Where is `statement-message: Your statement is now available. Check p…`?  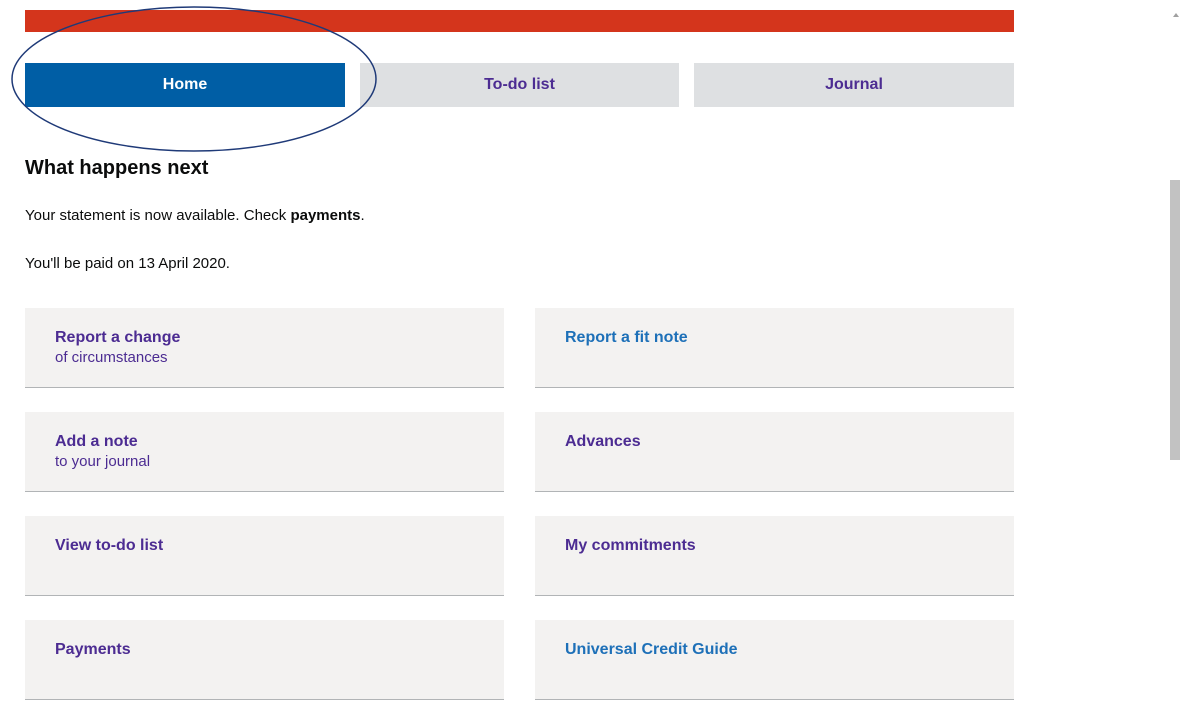 statement-message: Your statement is now available. Check p… is located at coordinates (195, 215).